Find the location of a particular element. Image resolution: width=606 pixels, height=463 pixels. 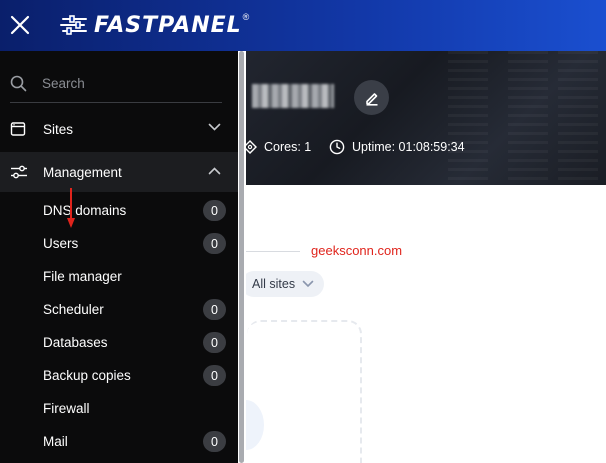

sidebar-item-label: Scheduler is located at coordinates (73, 309).